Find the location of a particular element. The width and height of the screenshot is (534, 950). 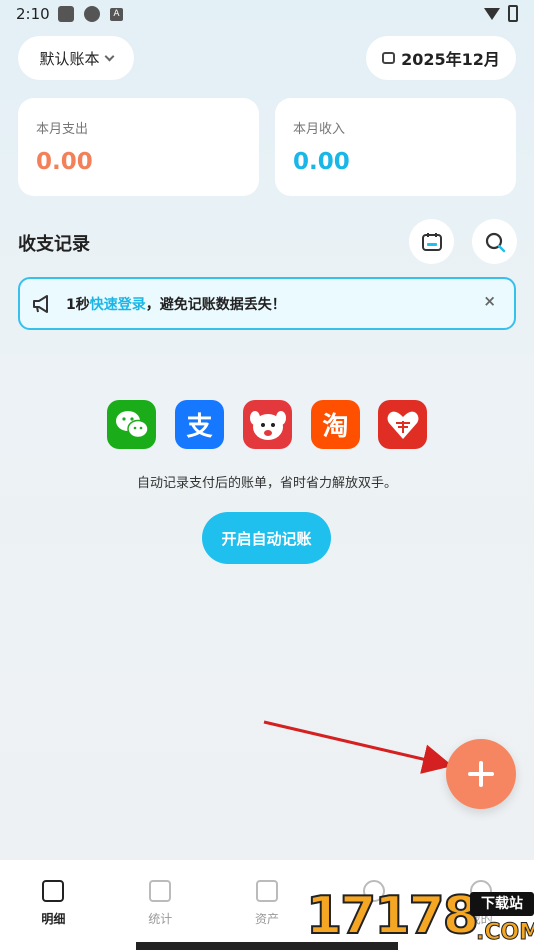

details-icon is located at coordinates (53, 891).